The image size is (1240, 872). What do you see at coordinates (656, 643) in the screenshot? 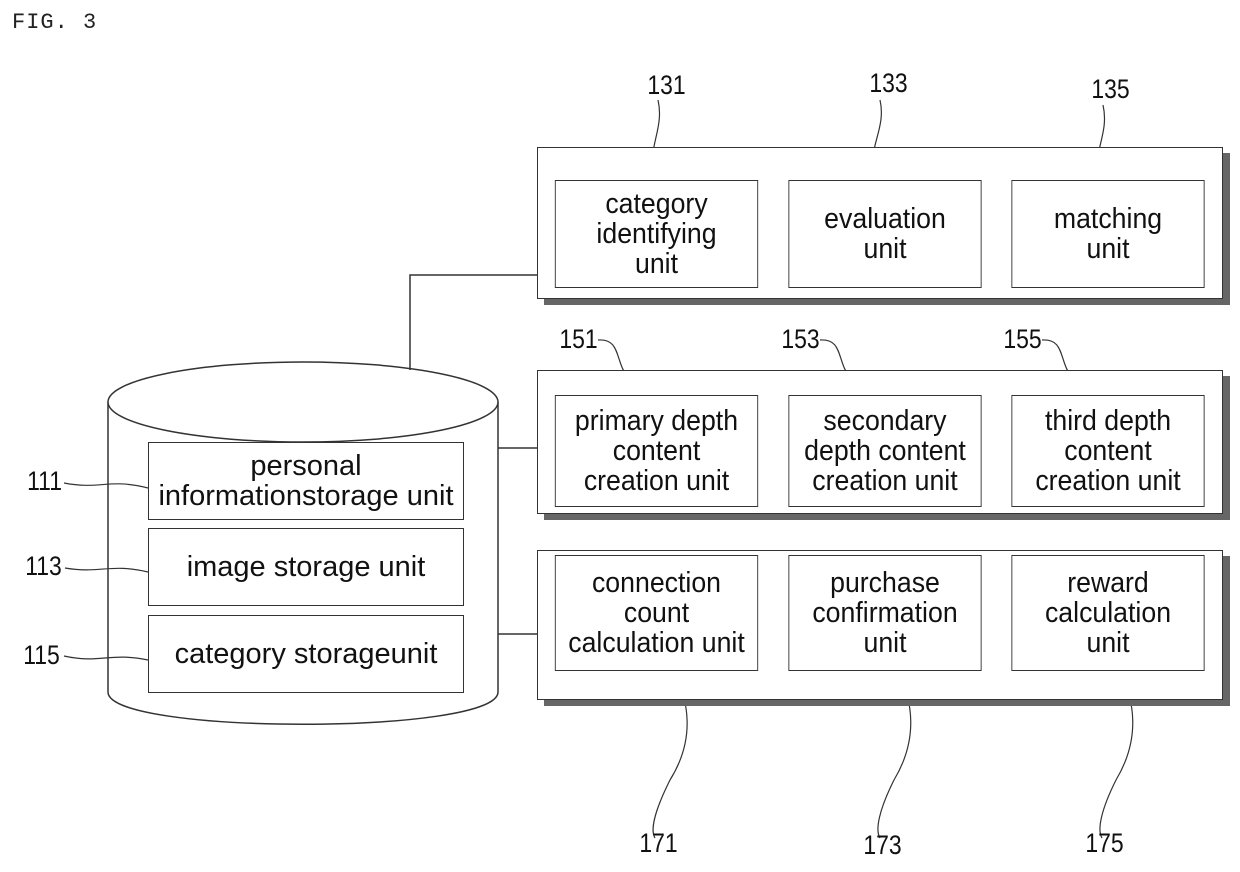
I see `unit-label-line: calculation unit` at bounding box center [656, 643].